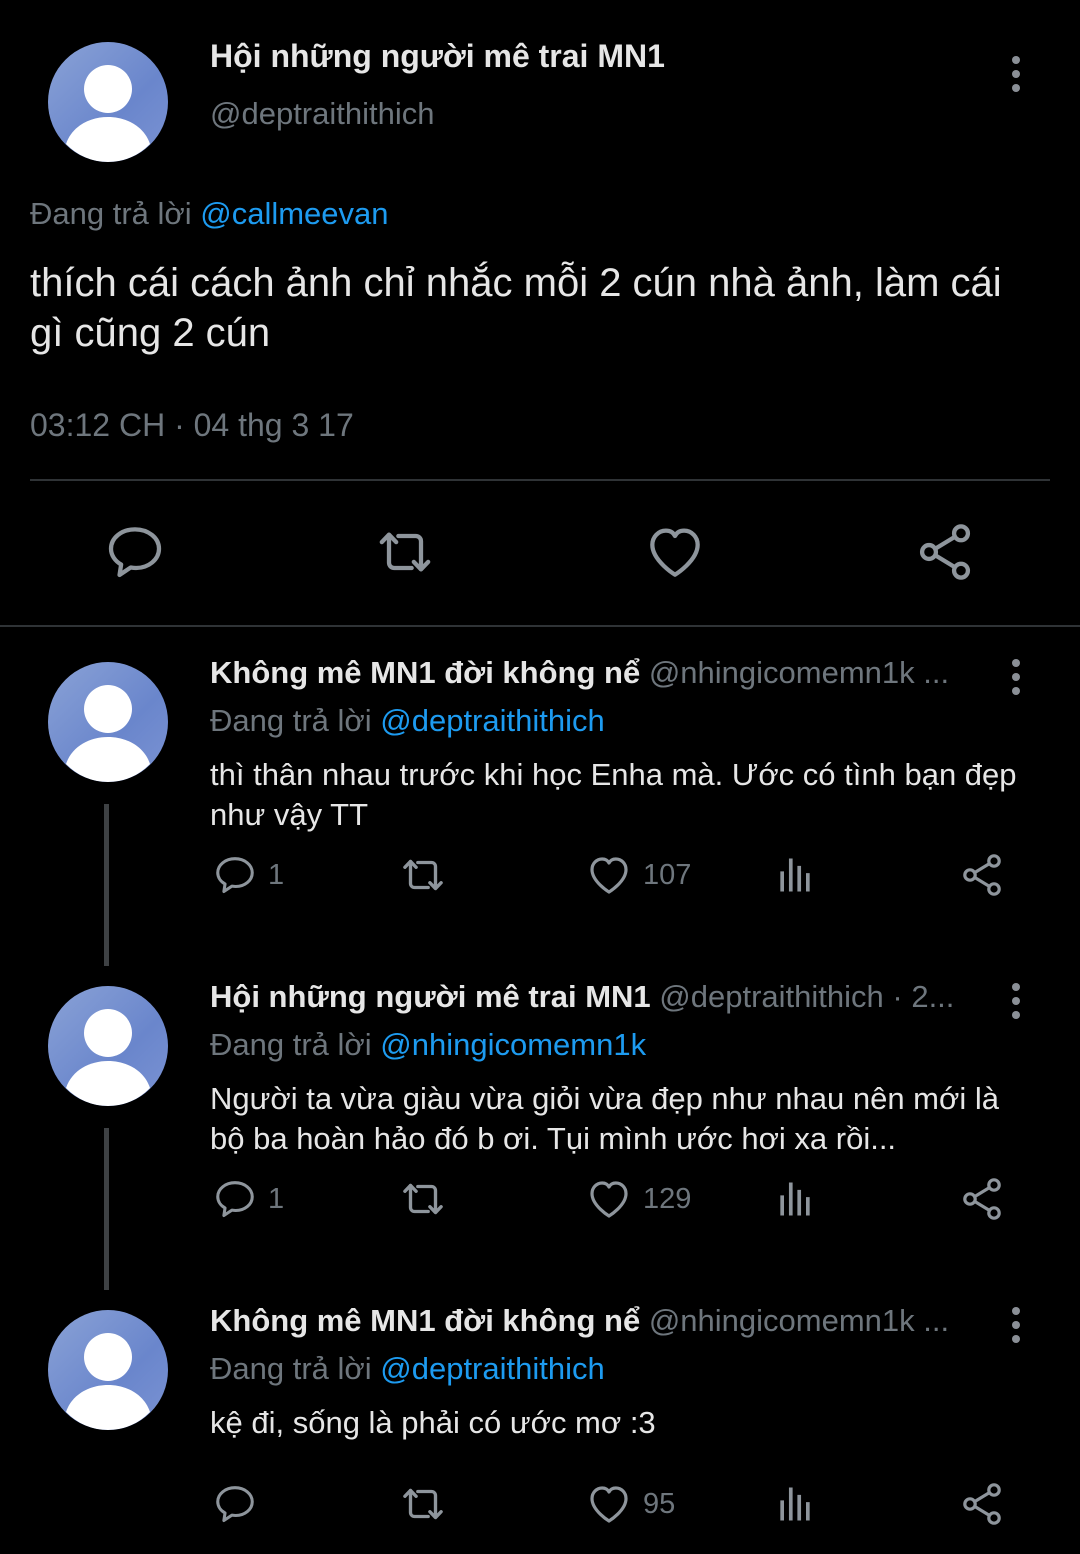  I want to click on mention-link: @nhingicomemn1k, so click(513, 1044).